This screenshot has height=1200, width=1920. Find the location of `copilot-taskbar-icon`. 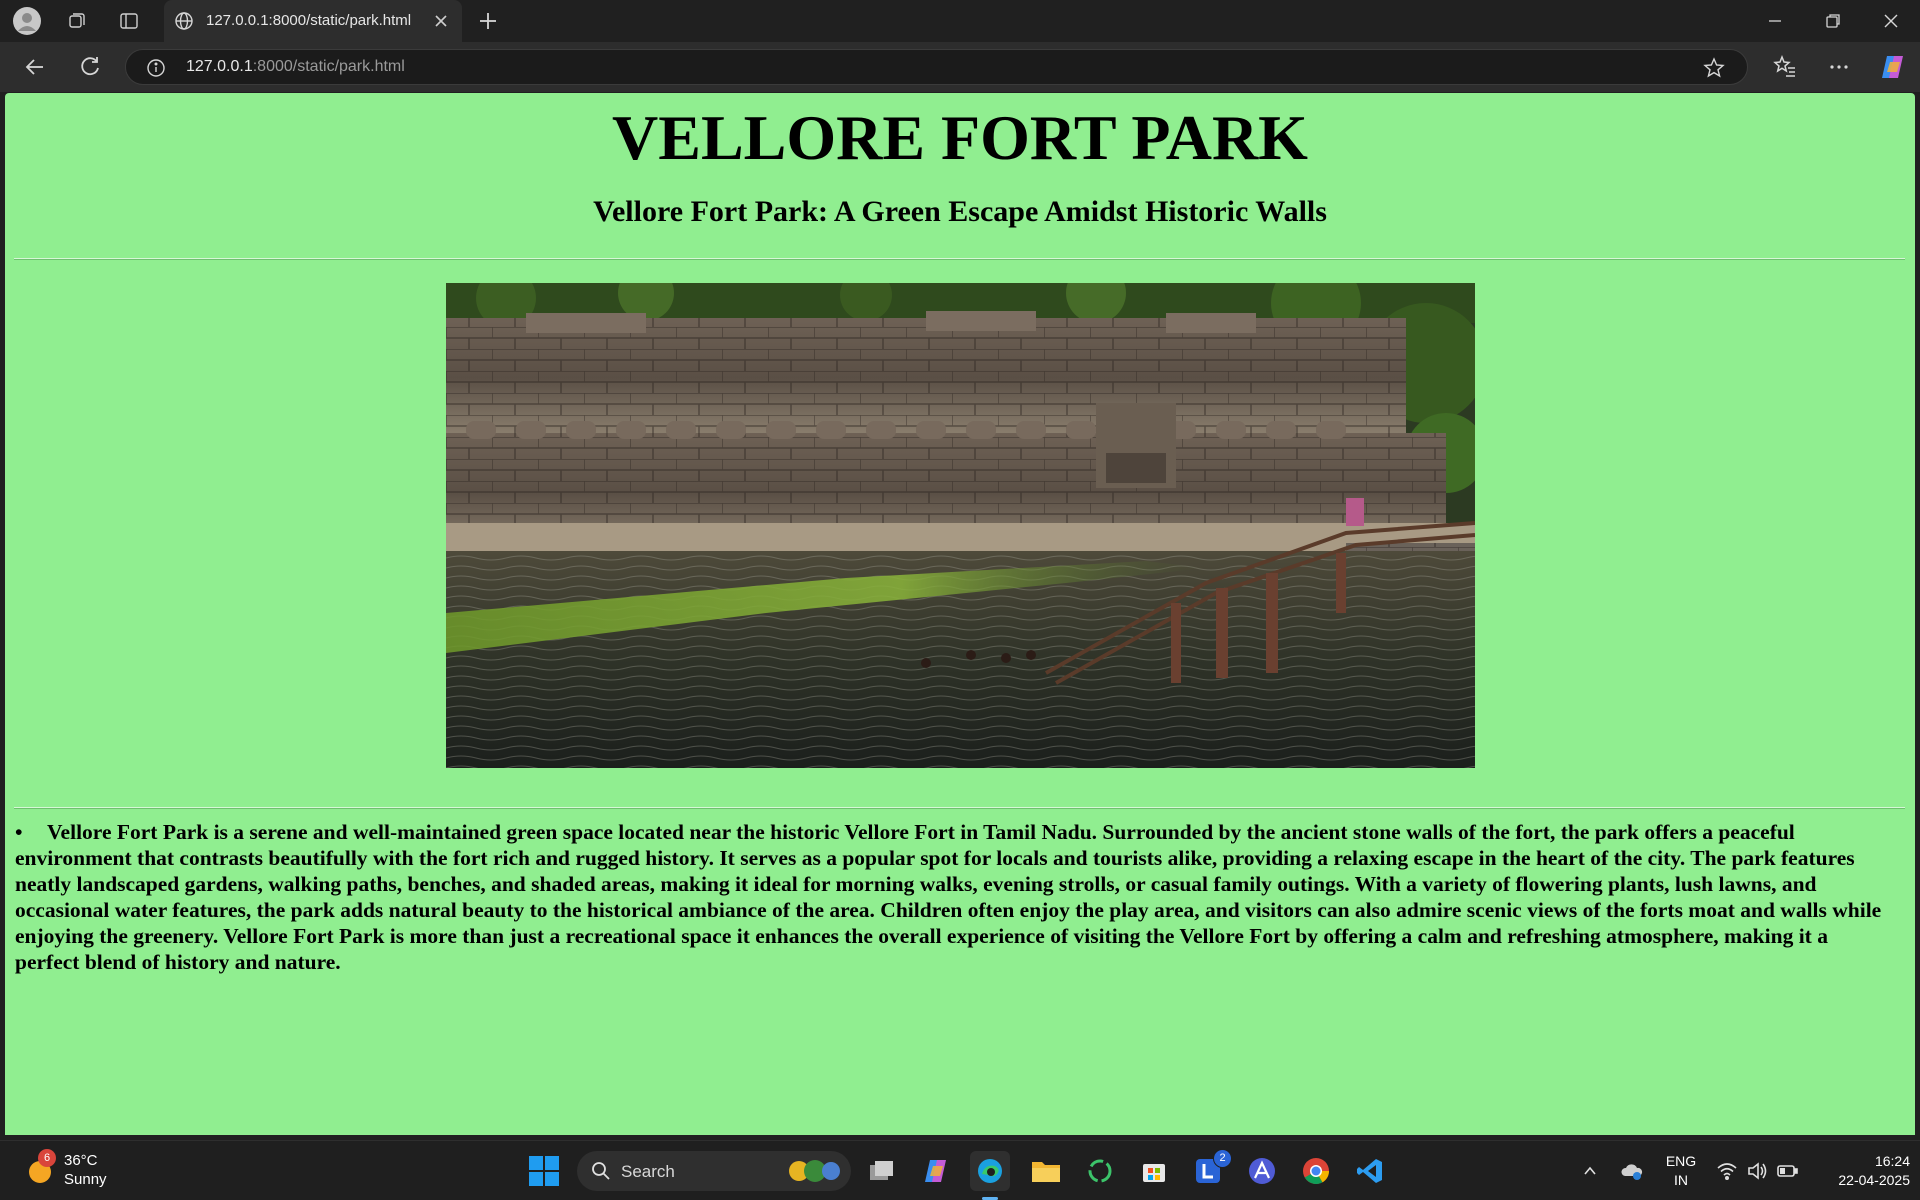

copilot-taskbar-icon is located at coordinates (936, 1171).